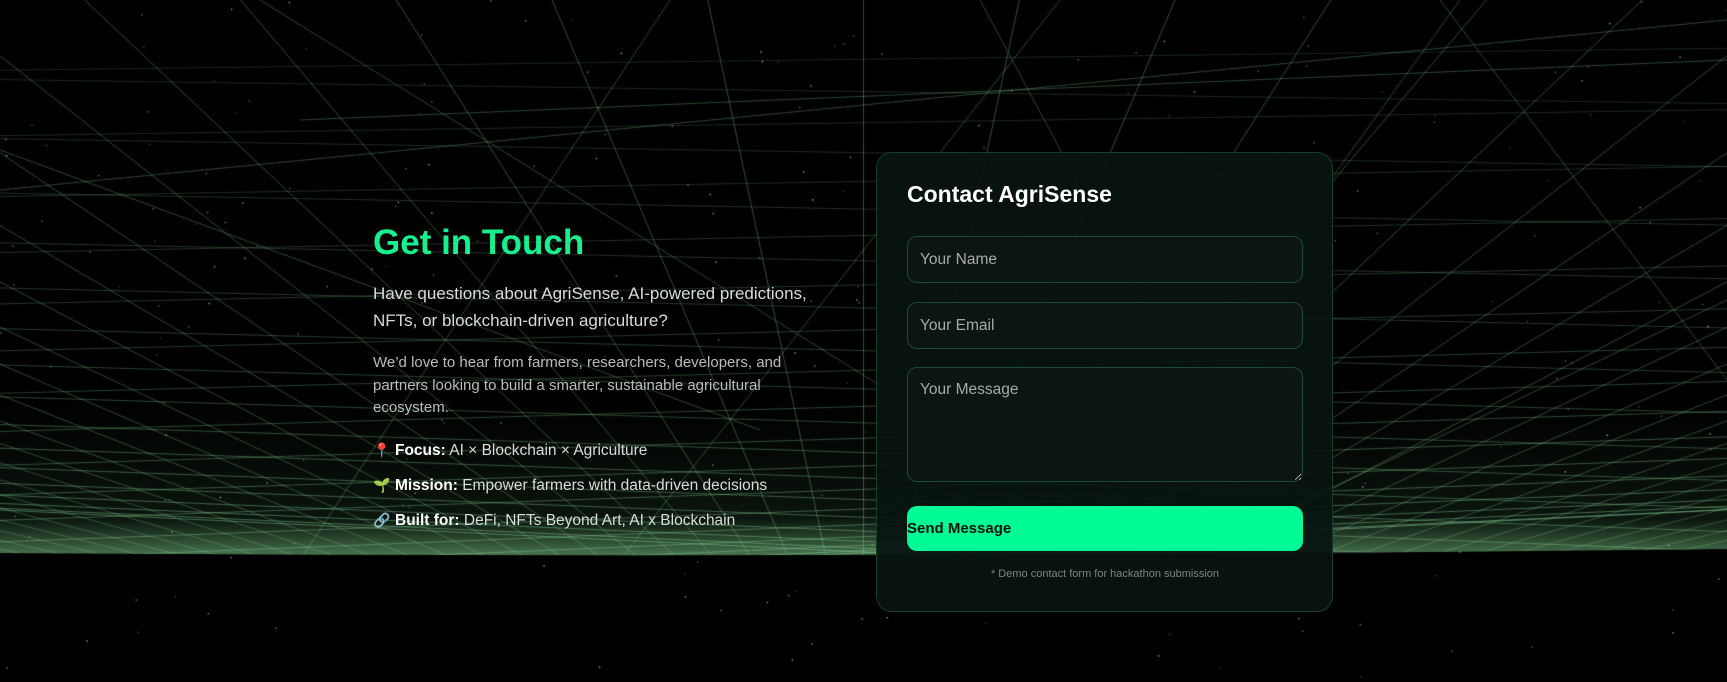  Describe the element at coordinates (479, 242) in the screenshot. I see `page-title: Get in Touch` at that location.